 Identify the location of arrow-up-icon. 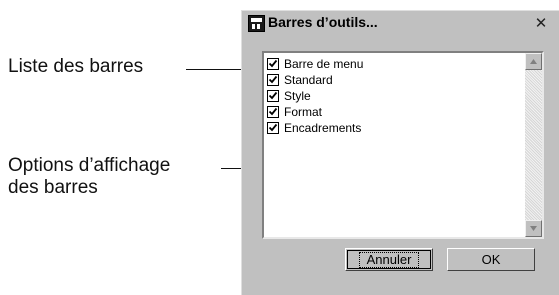
(533, 61).